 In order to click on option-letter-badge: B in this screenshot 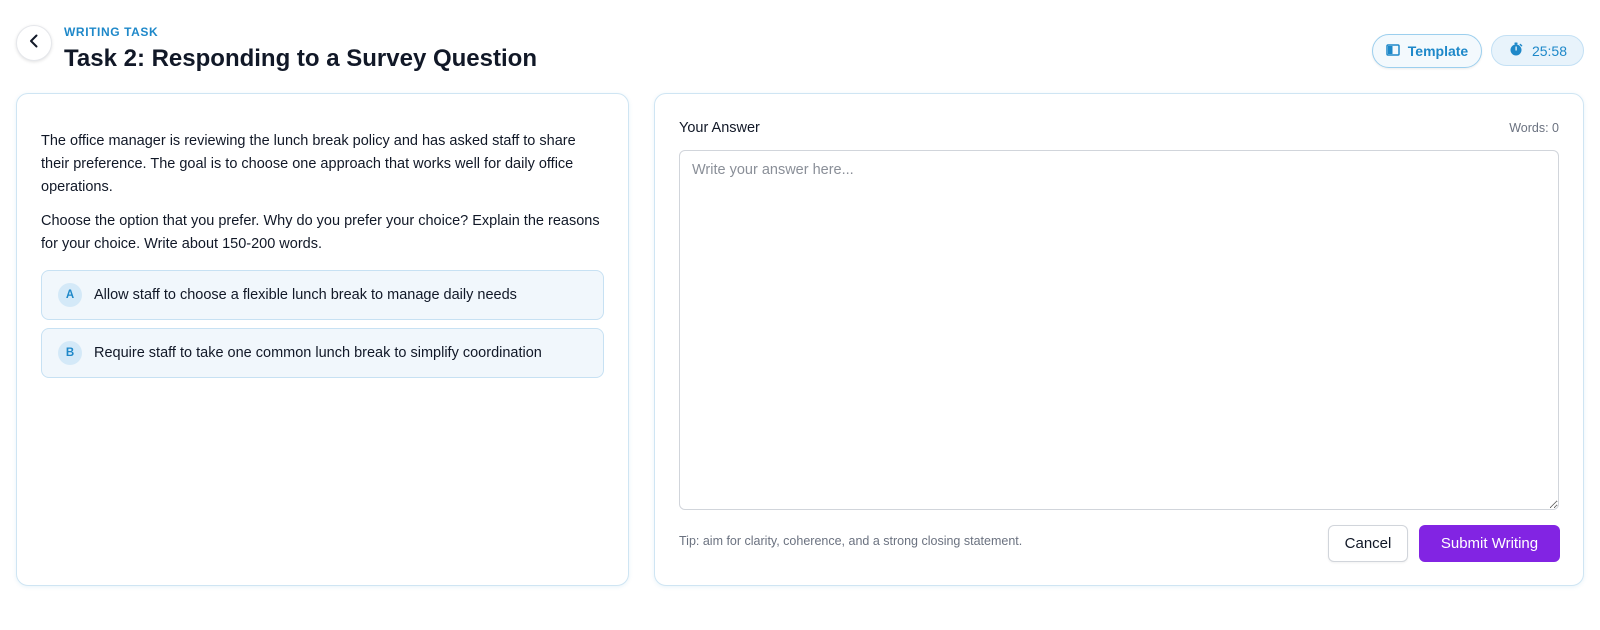, I will do `click(70, 353)`.